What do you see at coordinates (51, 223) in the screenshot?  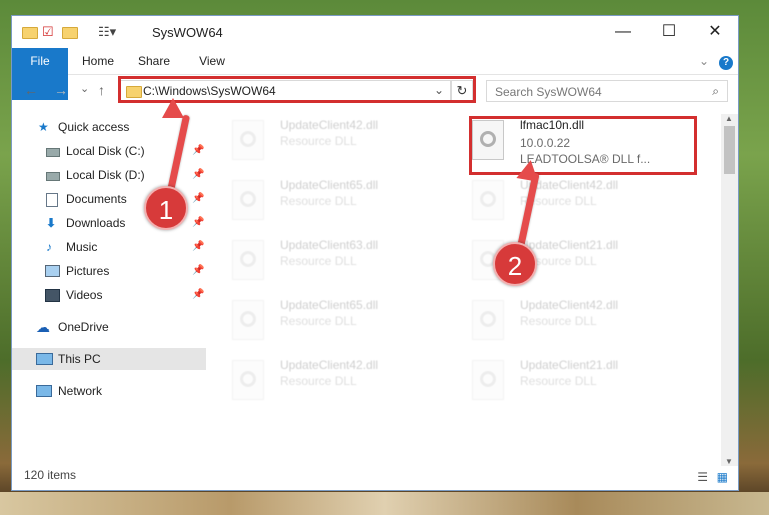 I see `downloads-icon: ⬇` at bounding box center [51, 223].